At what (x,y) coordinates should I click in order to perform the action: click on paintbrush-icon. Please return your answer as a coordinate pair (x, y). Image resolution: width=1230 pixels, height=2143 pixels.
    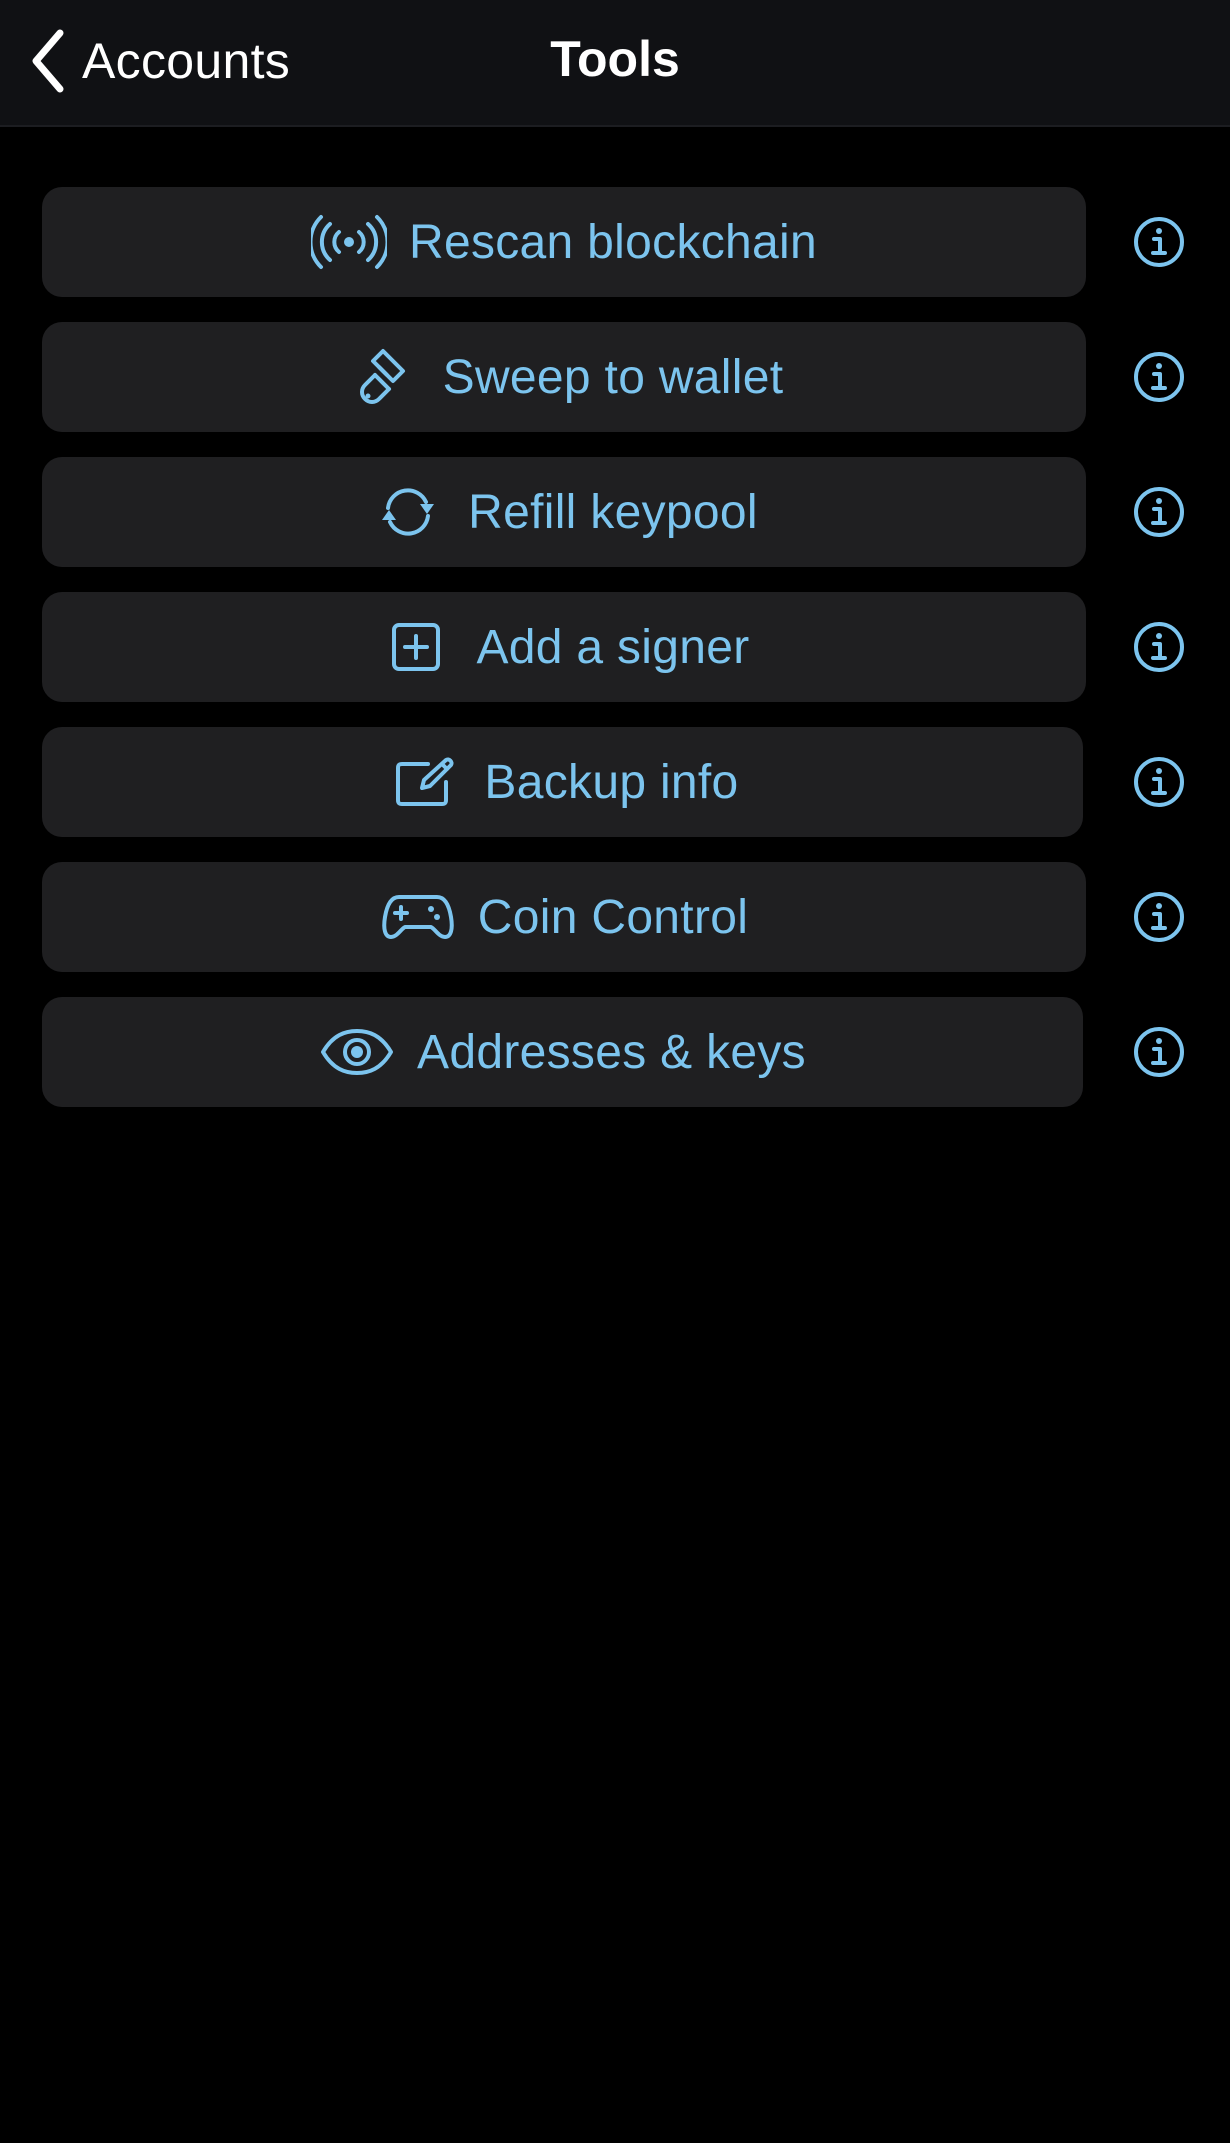
    Looking at the image, I should click on (383, 377).